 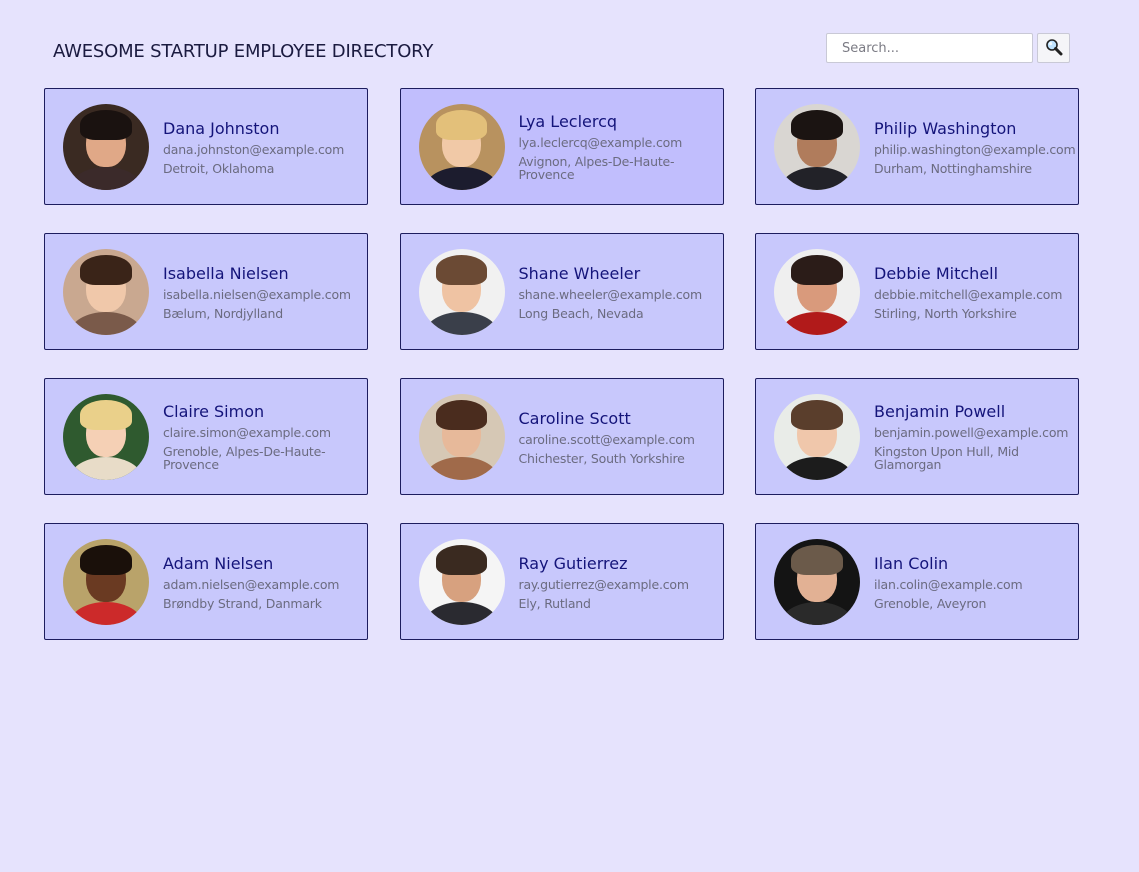 What do you see at coordinates (219, 168) in the screenshot?
I see `employee-location: Detroit, Oklahoma` at bounding box center [219, 168].